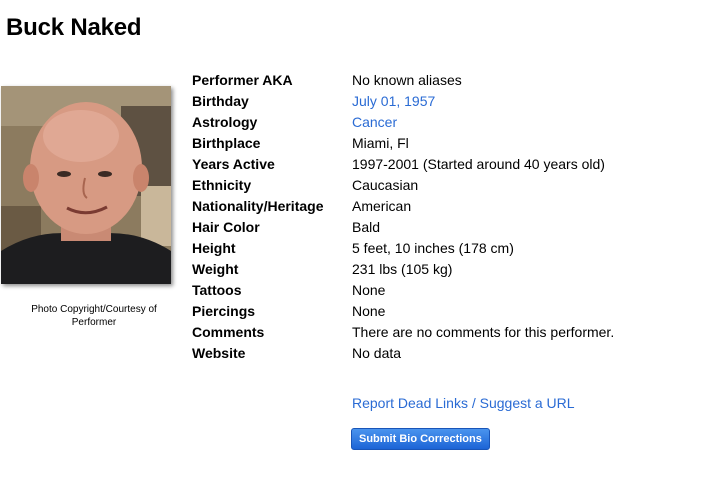 This screenshot has width=711, height=483. I want to click on bio-row: Tattoos None, so click(403, 289).